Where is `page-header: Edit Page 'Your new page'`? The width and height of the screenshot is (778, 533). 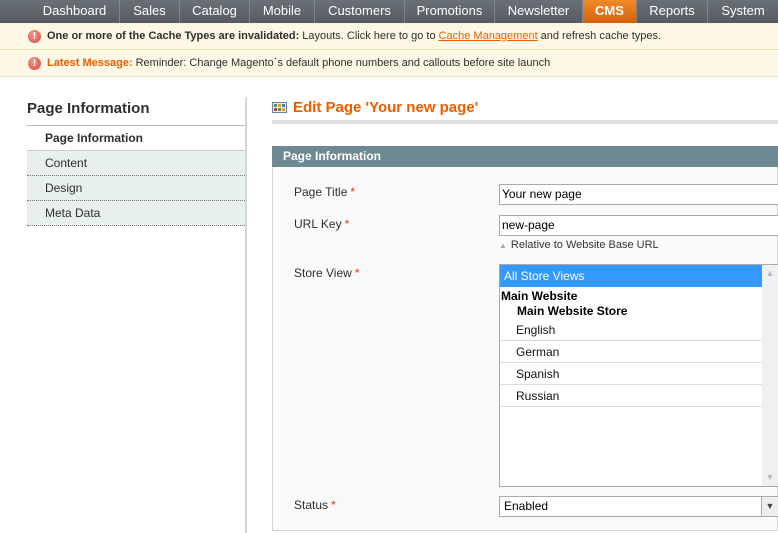 page-header: Edit Page 'Your new page' is located at coordinates (525, 110).